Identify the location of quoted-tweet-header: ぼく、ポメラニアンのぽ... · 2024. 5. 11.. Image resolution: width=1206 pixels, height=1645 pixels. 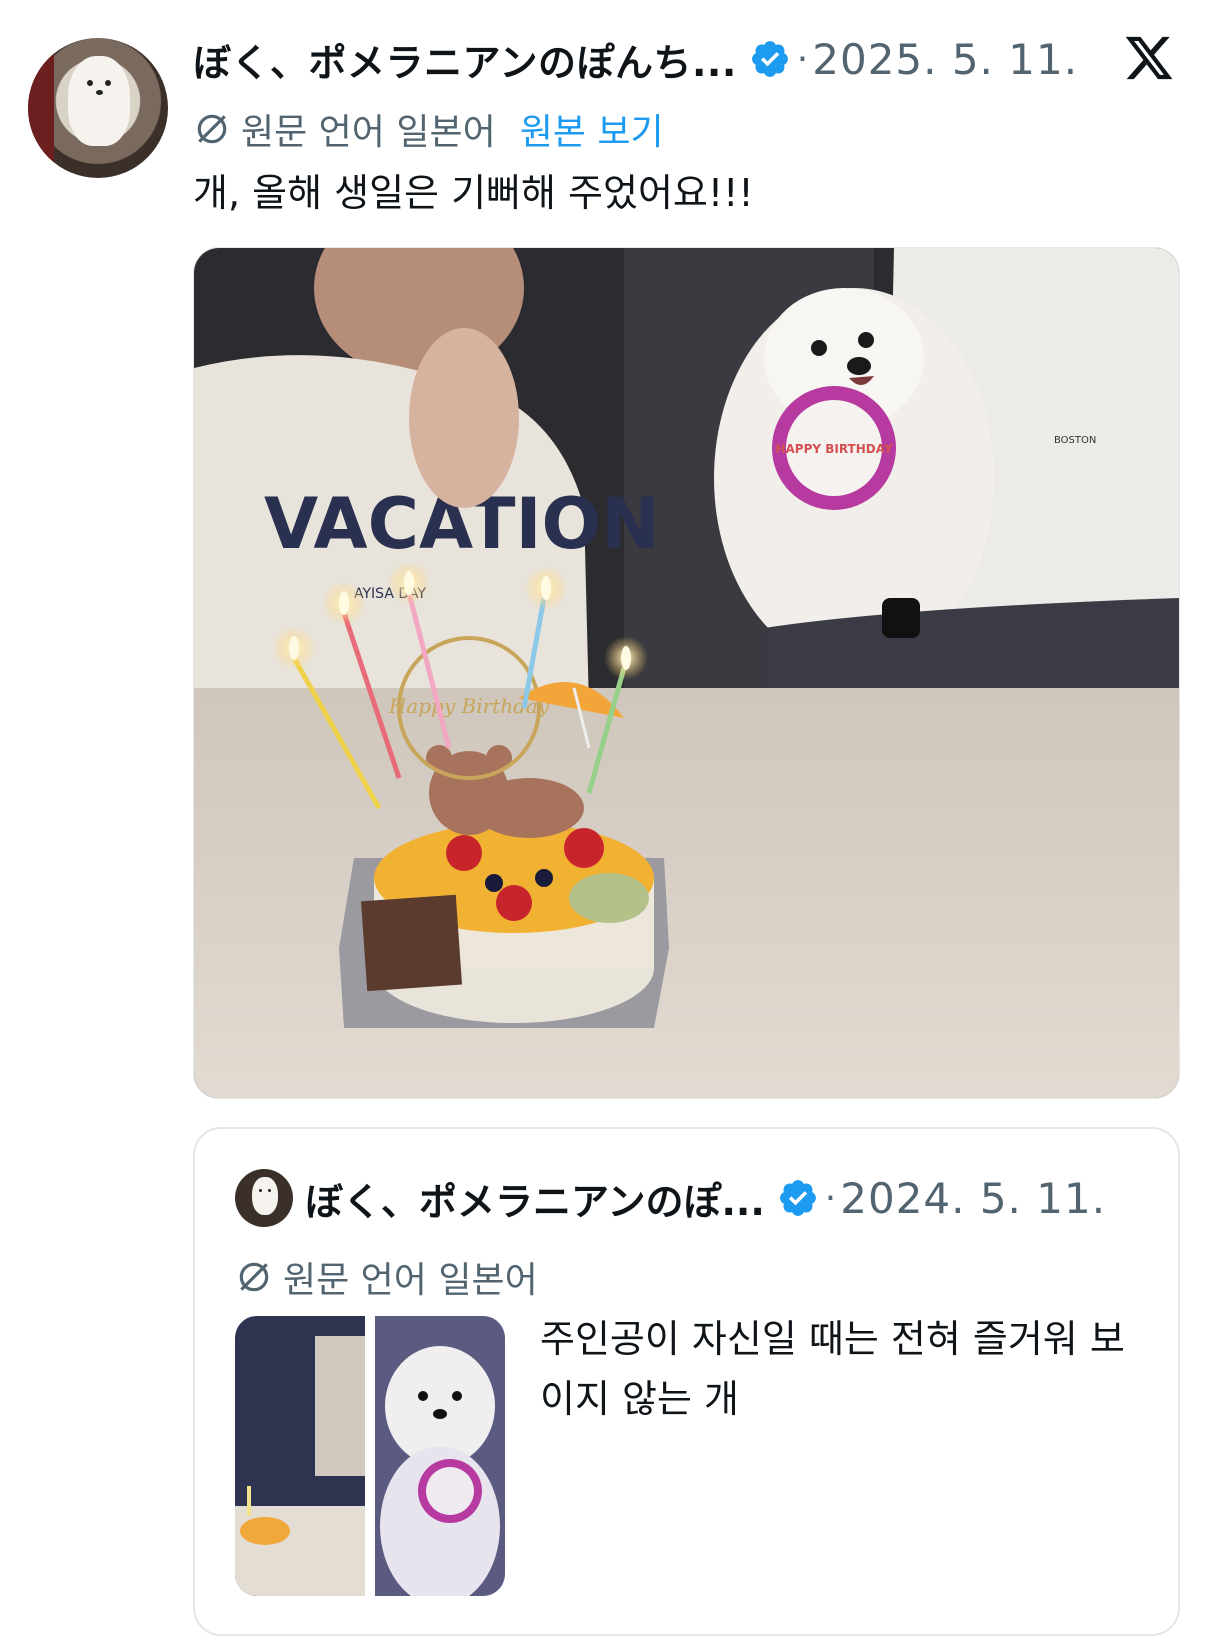
(670, 1198).